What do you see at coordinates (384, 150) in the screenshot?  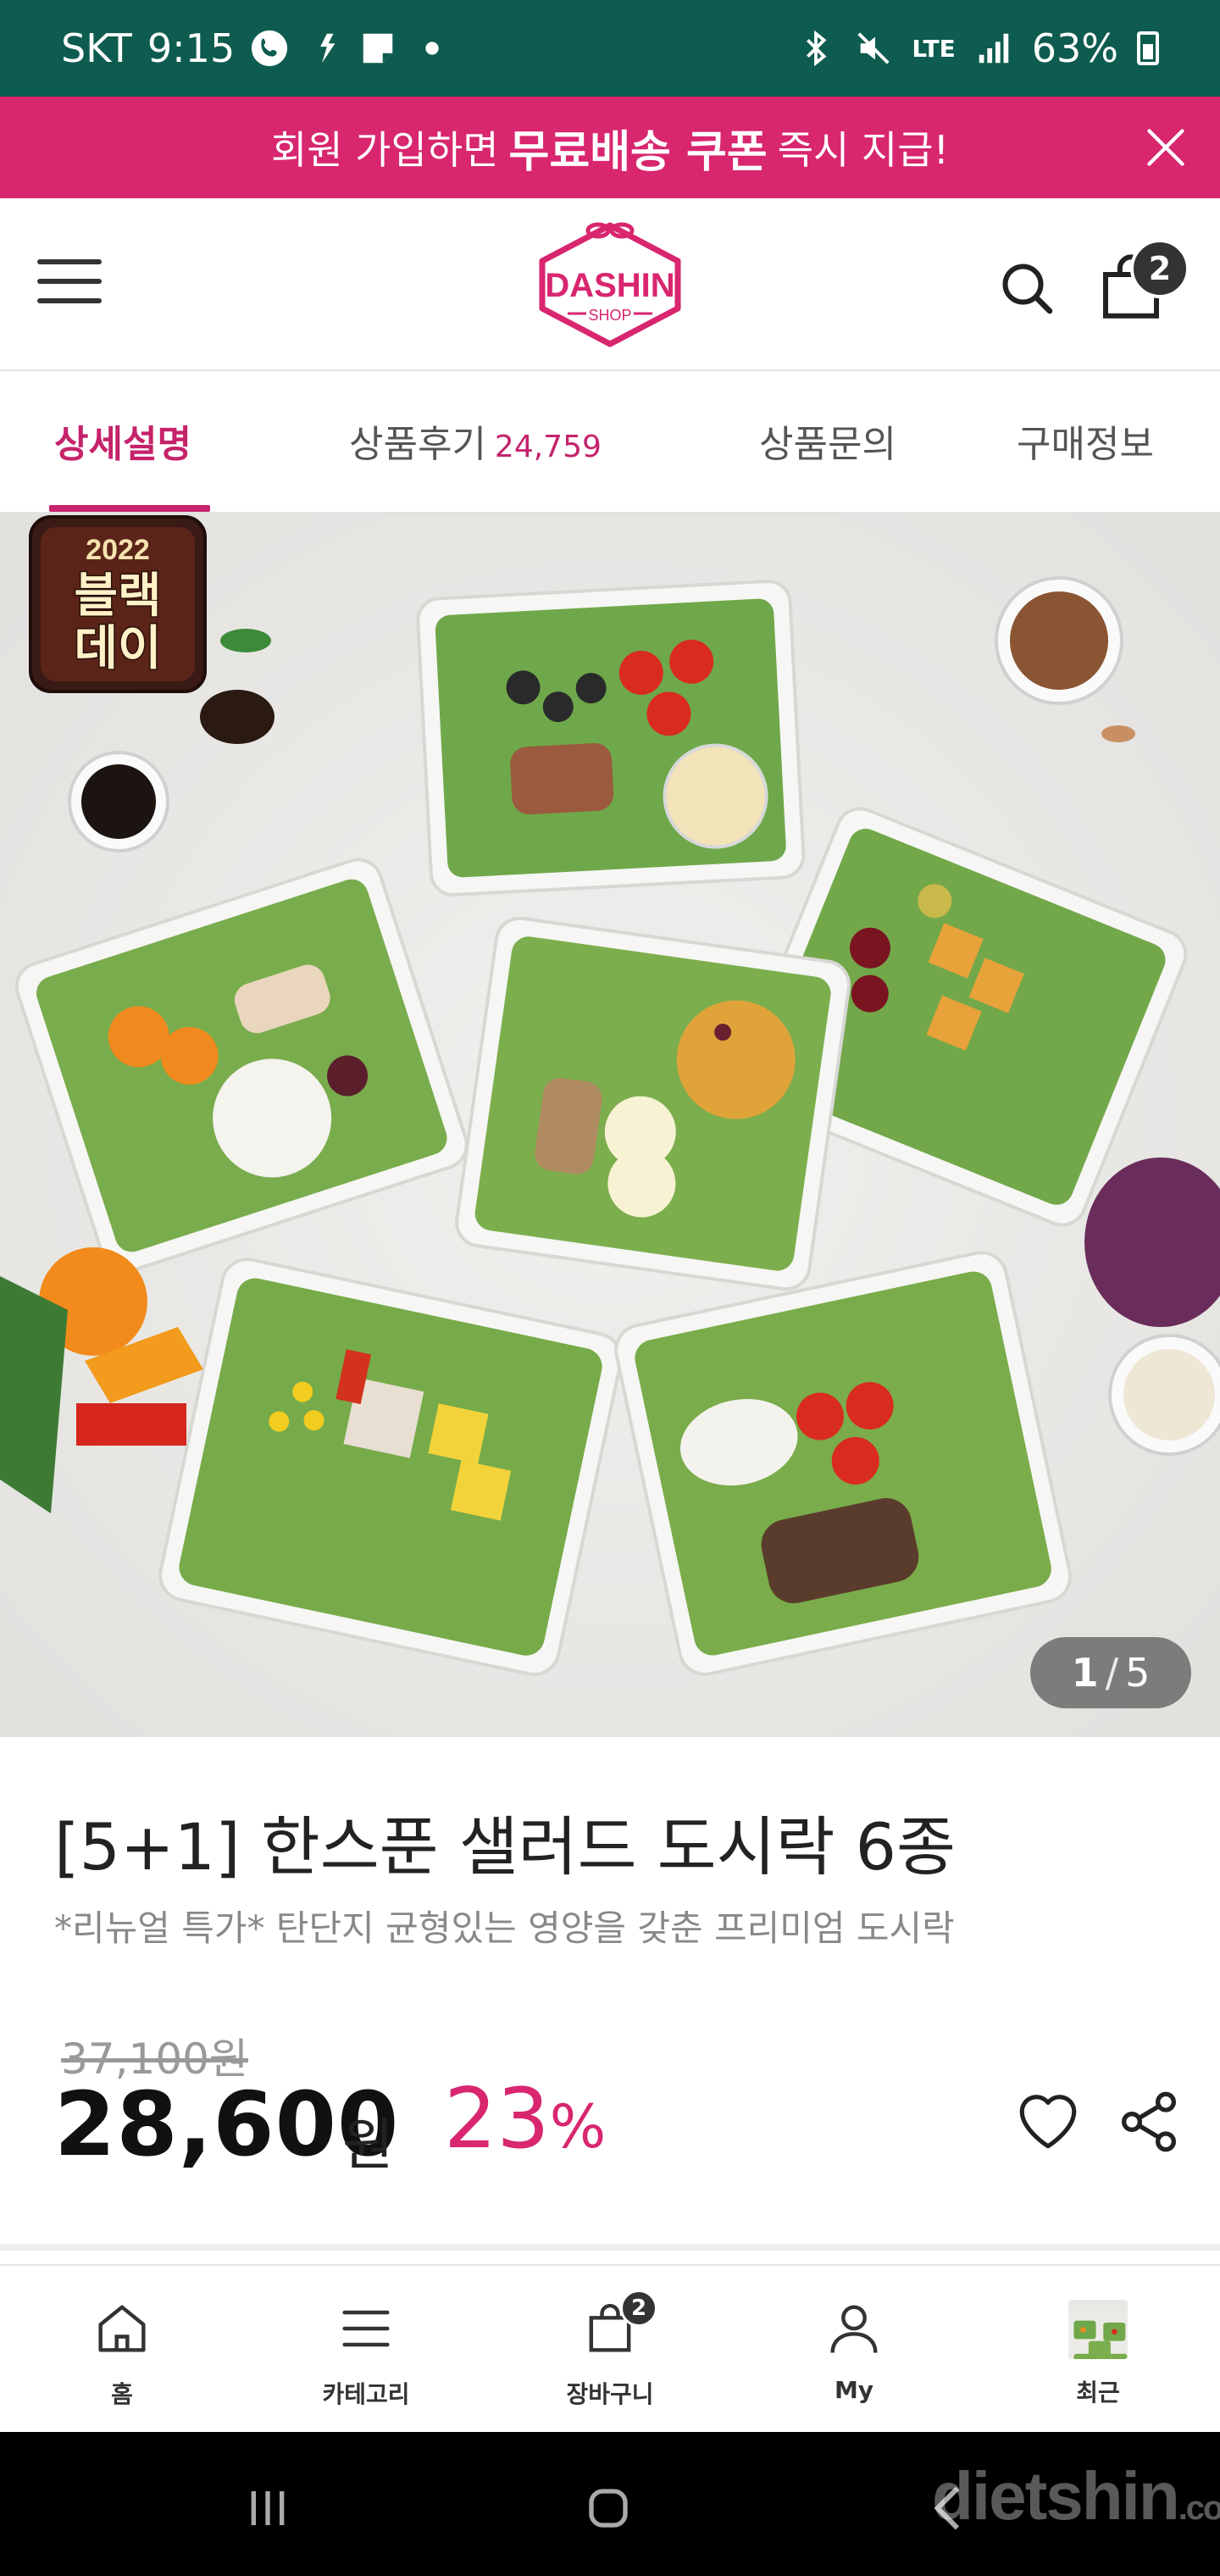 I see `promo-text-before: 회원 가입하면` at bounding box center [384, 150].